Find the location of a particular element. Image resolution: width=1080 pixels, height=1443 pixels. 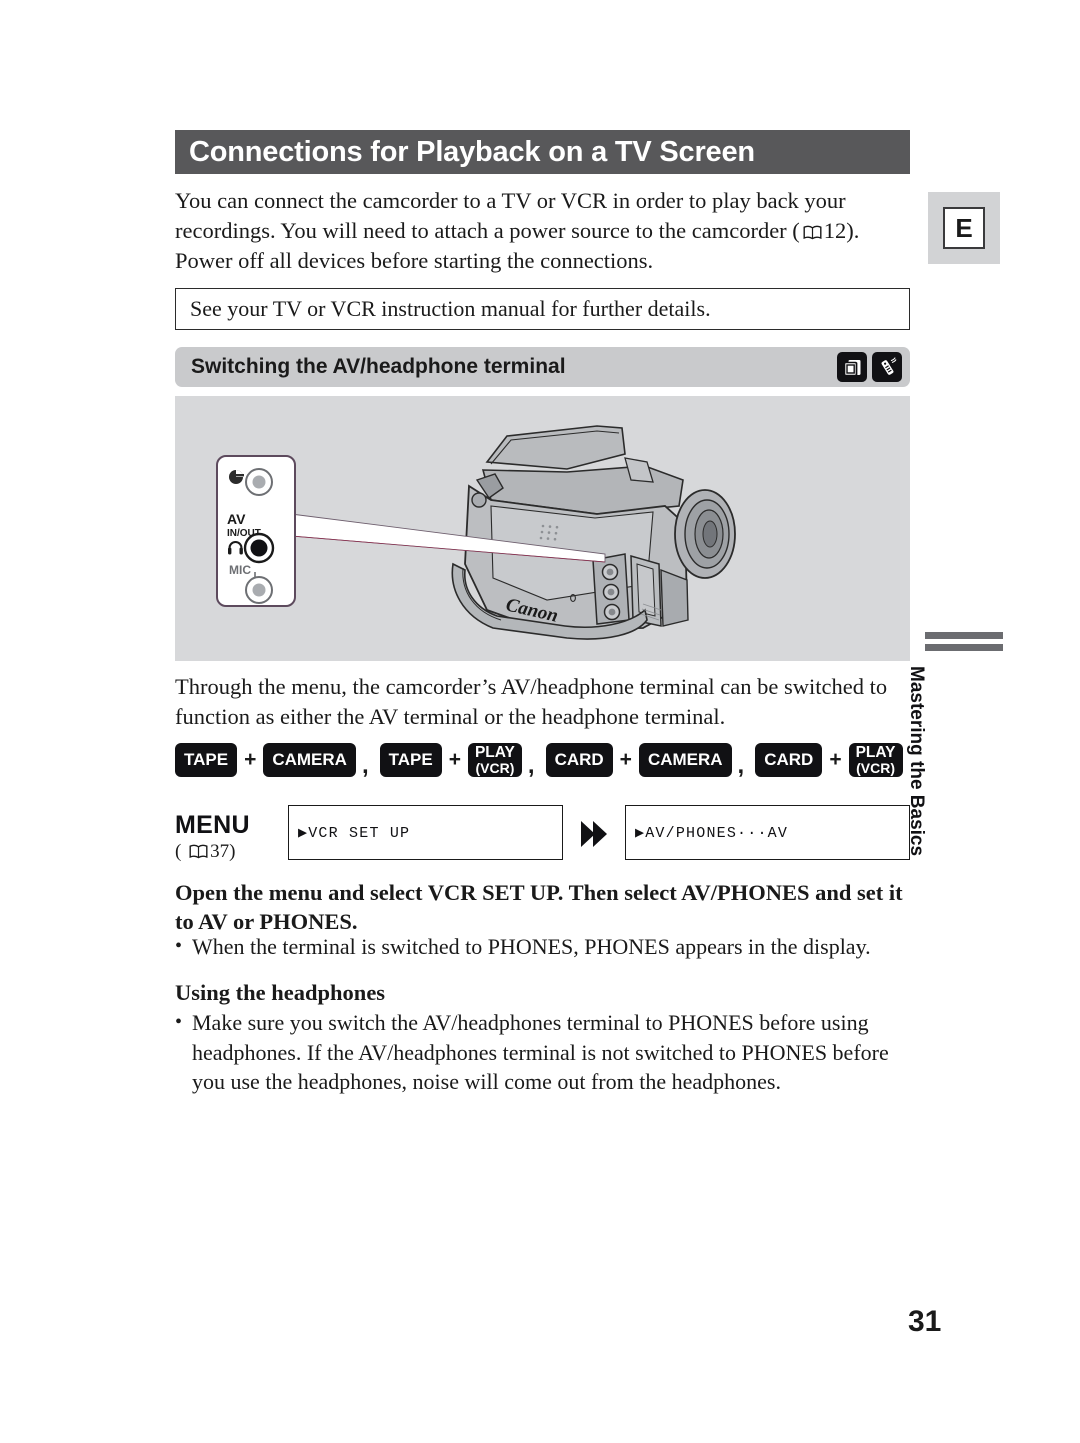

menu-screen-av-phones: ▶AV/PHONES···AV is located at coordinates (767, 832).